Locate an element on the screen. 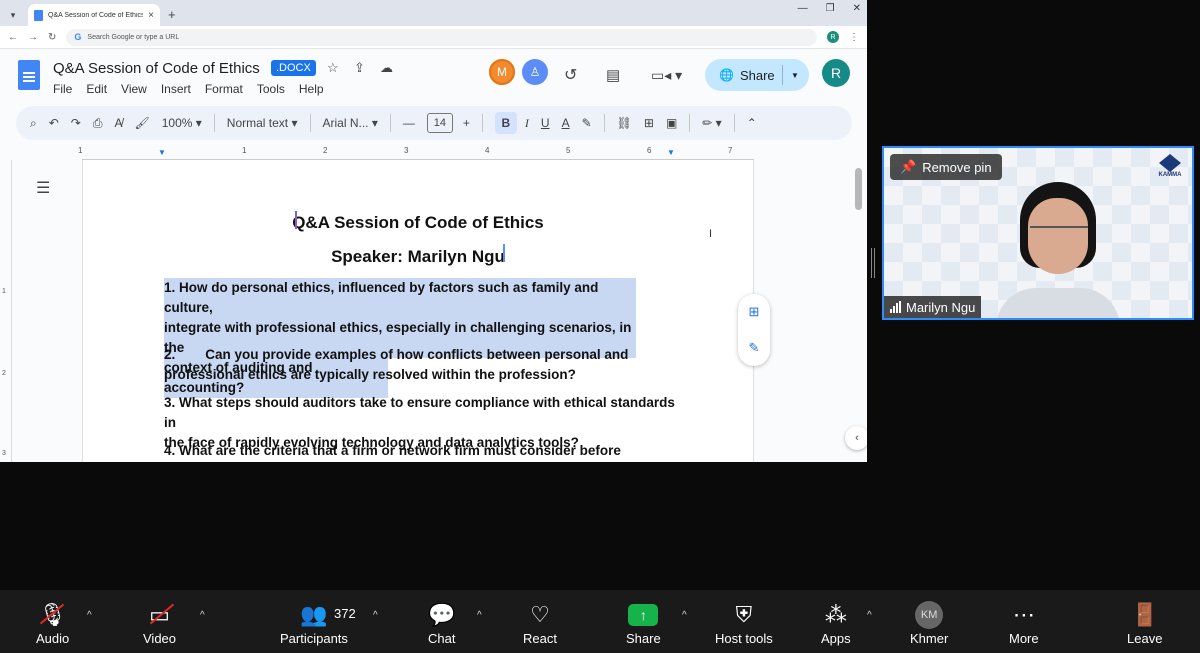 This screenshot has height=653, width=1200. increase-font-icon: + is located at coordinates (466, 123).